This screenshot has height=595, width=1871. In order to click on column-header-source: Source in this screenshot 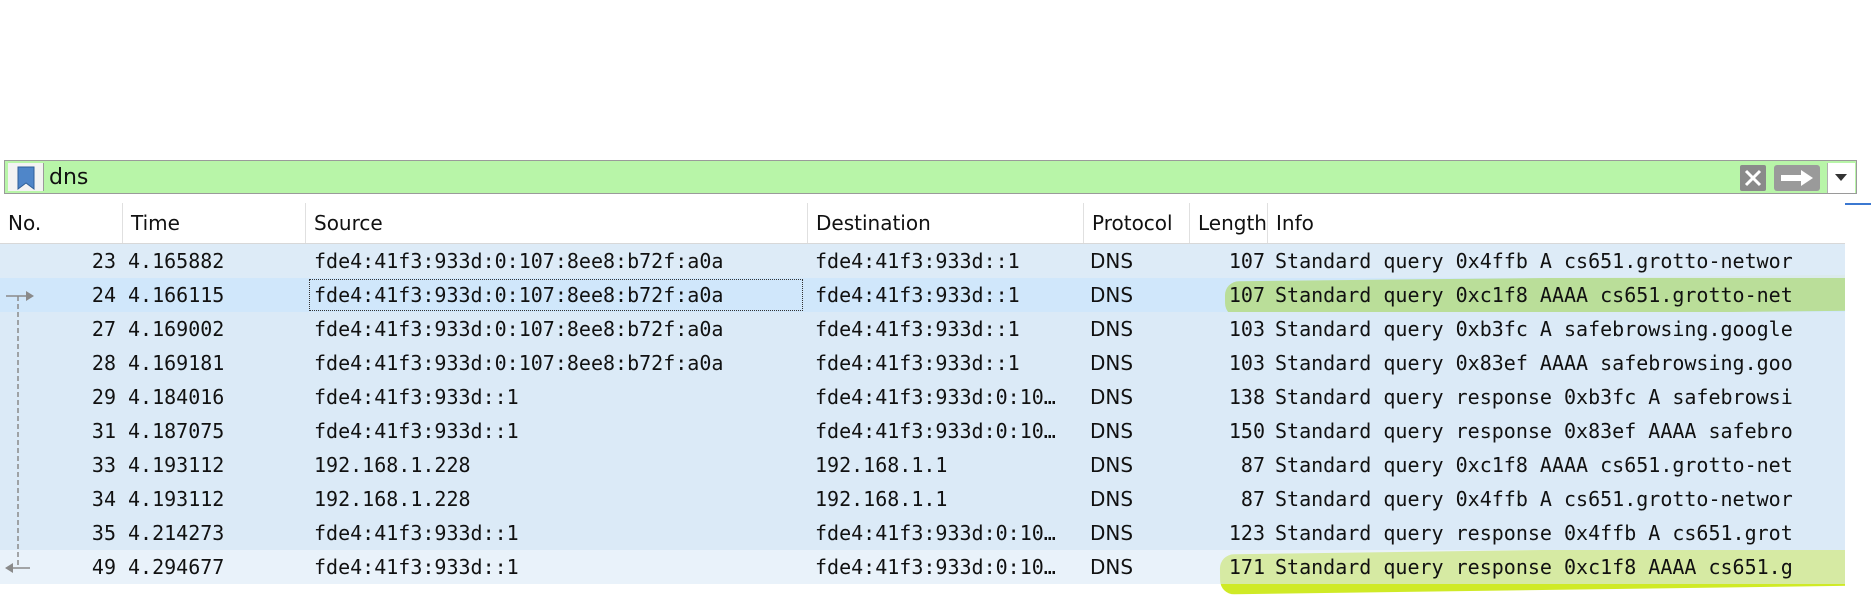, I will do `click(557, 223)`.